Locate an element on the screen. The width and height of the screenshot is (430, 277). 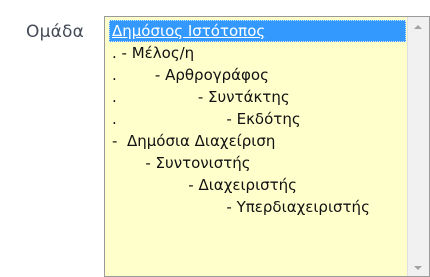
option-public-site: Δημόσιος Ιστότοπος is located at coordinates (257, 31).